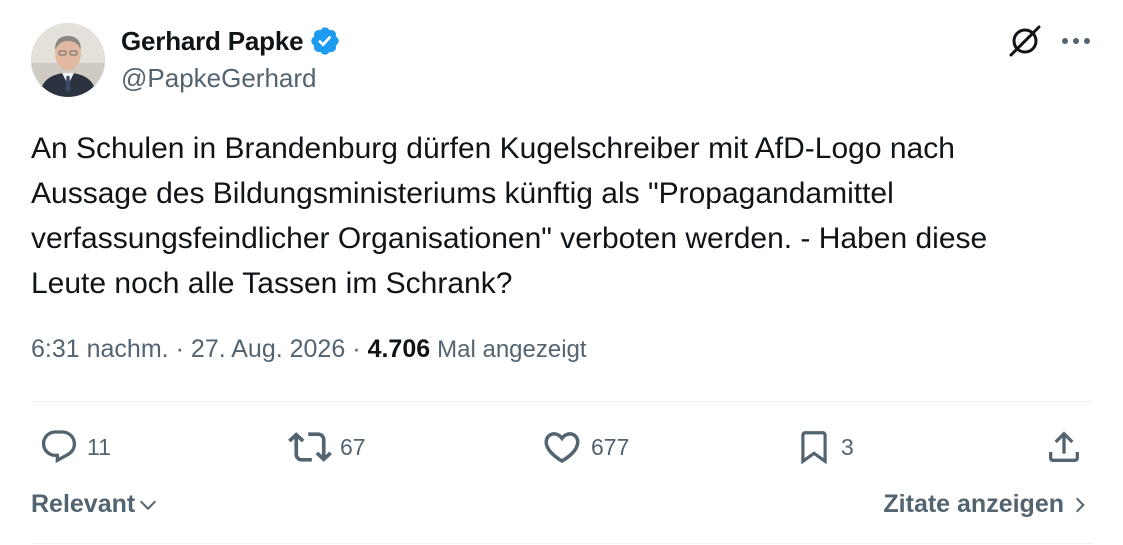 The height and width of the screenshot is (545, 1123). What do you see at coordinates (814, 448) in the screenshot?
I see `bookmark-icon` at bounding box center [814, 448].